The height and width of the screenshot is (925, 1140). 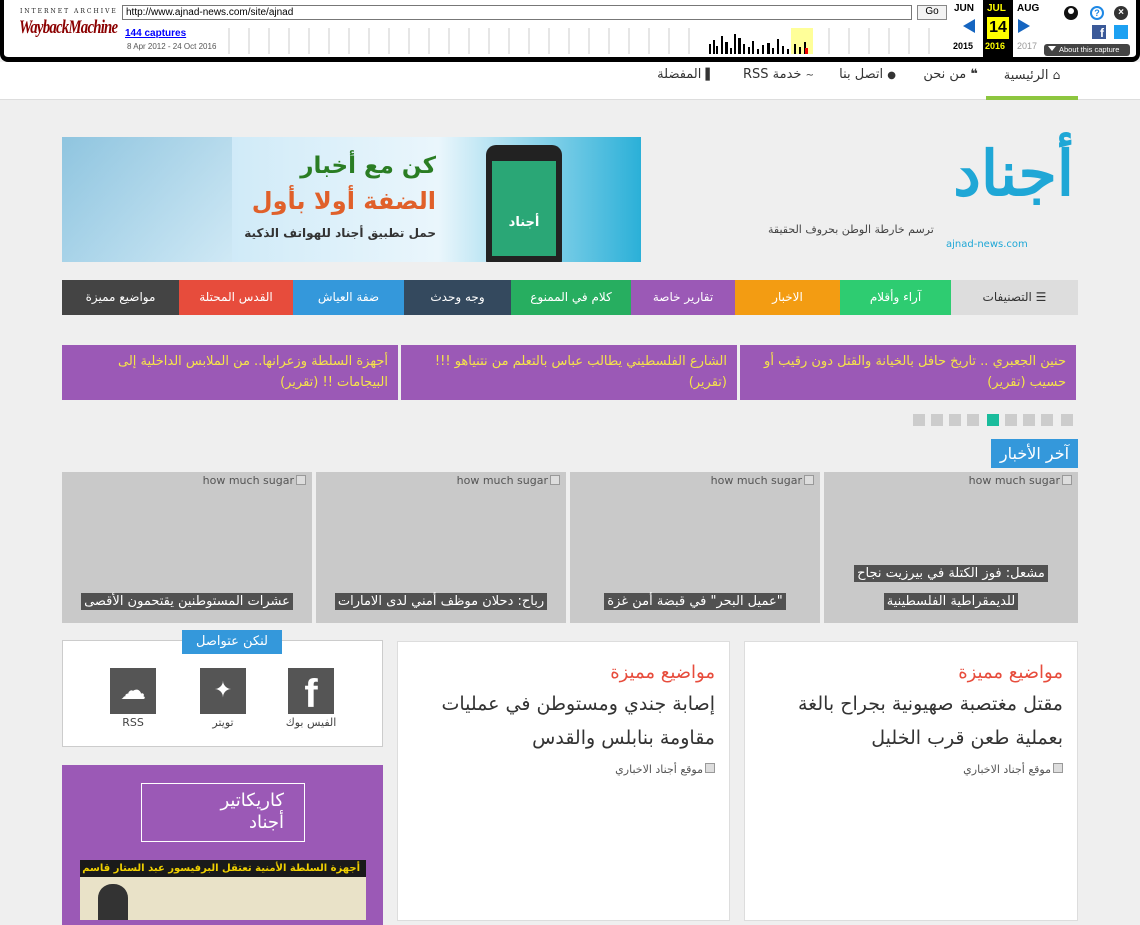 What do you see at coordinates (223, 812) in the screenshot?
I see `caricature-title: كاريكاتير أجناد` at bounding box center [223, 812].